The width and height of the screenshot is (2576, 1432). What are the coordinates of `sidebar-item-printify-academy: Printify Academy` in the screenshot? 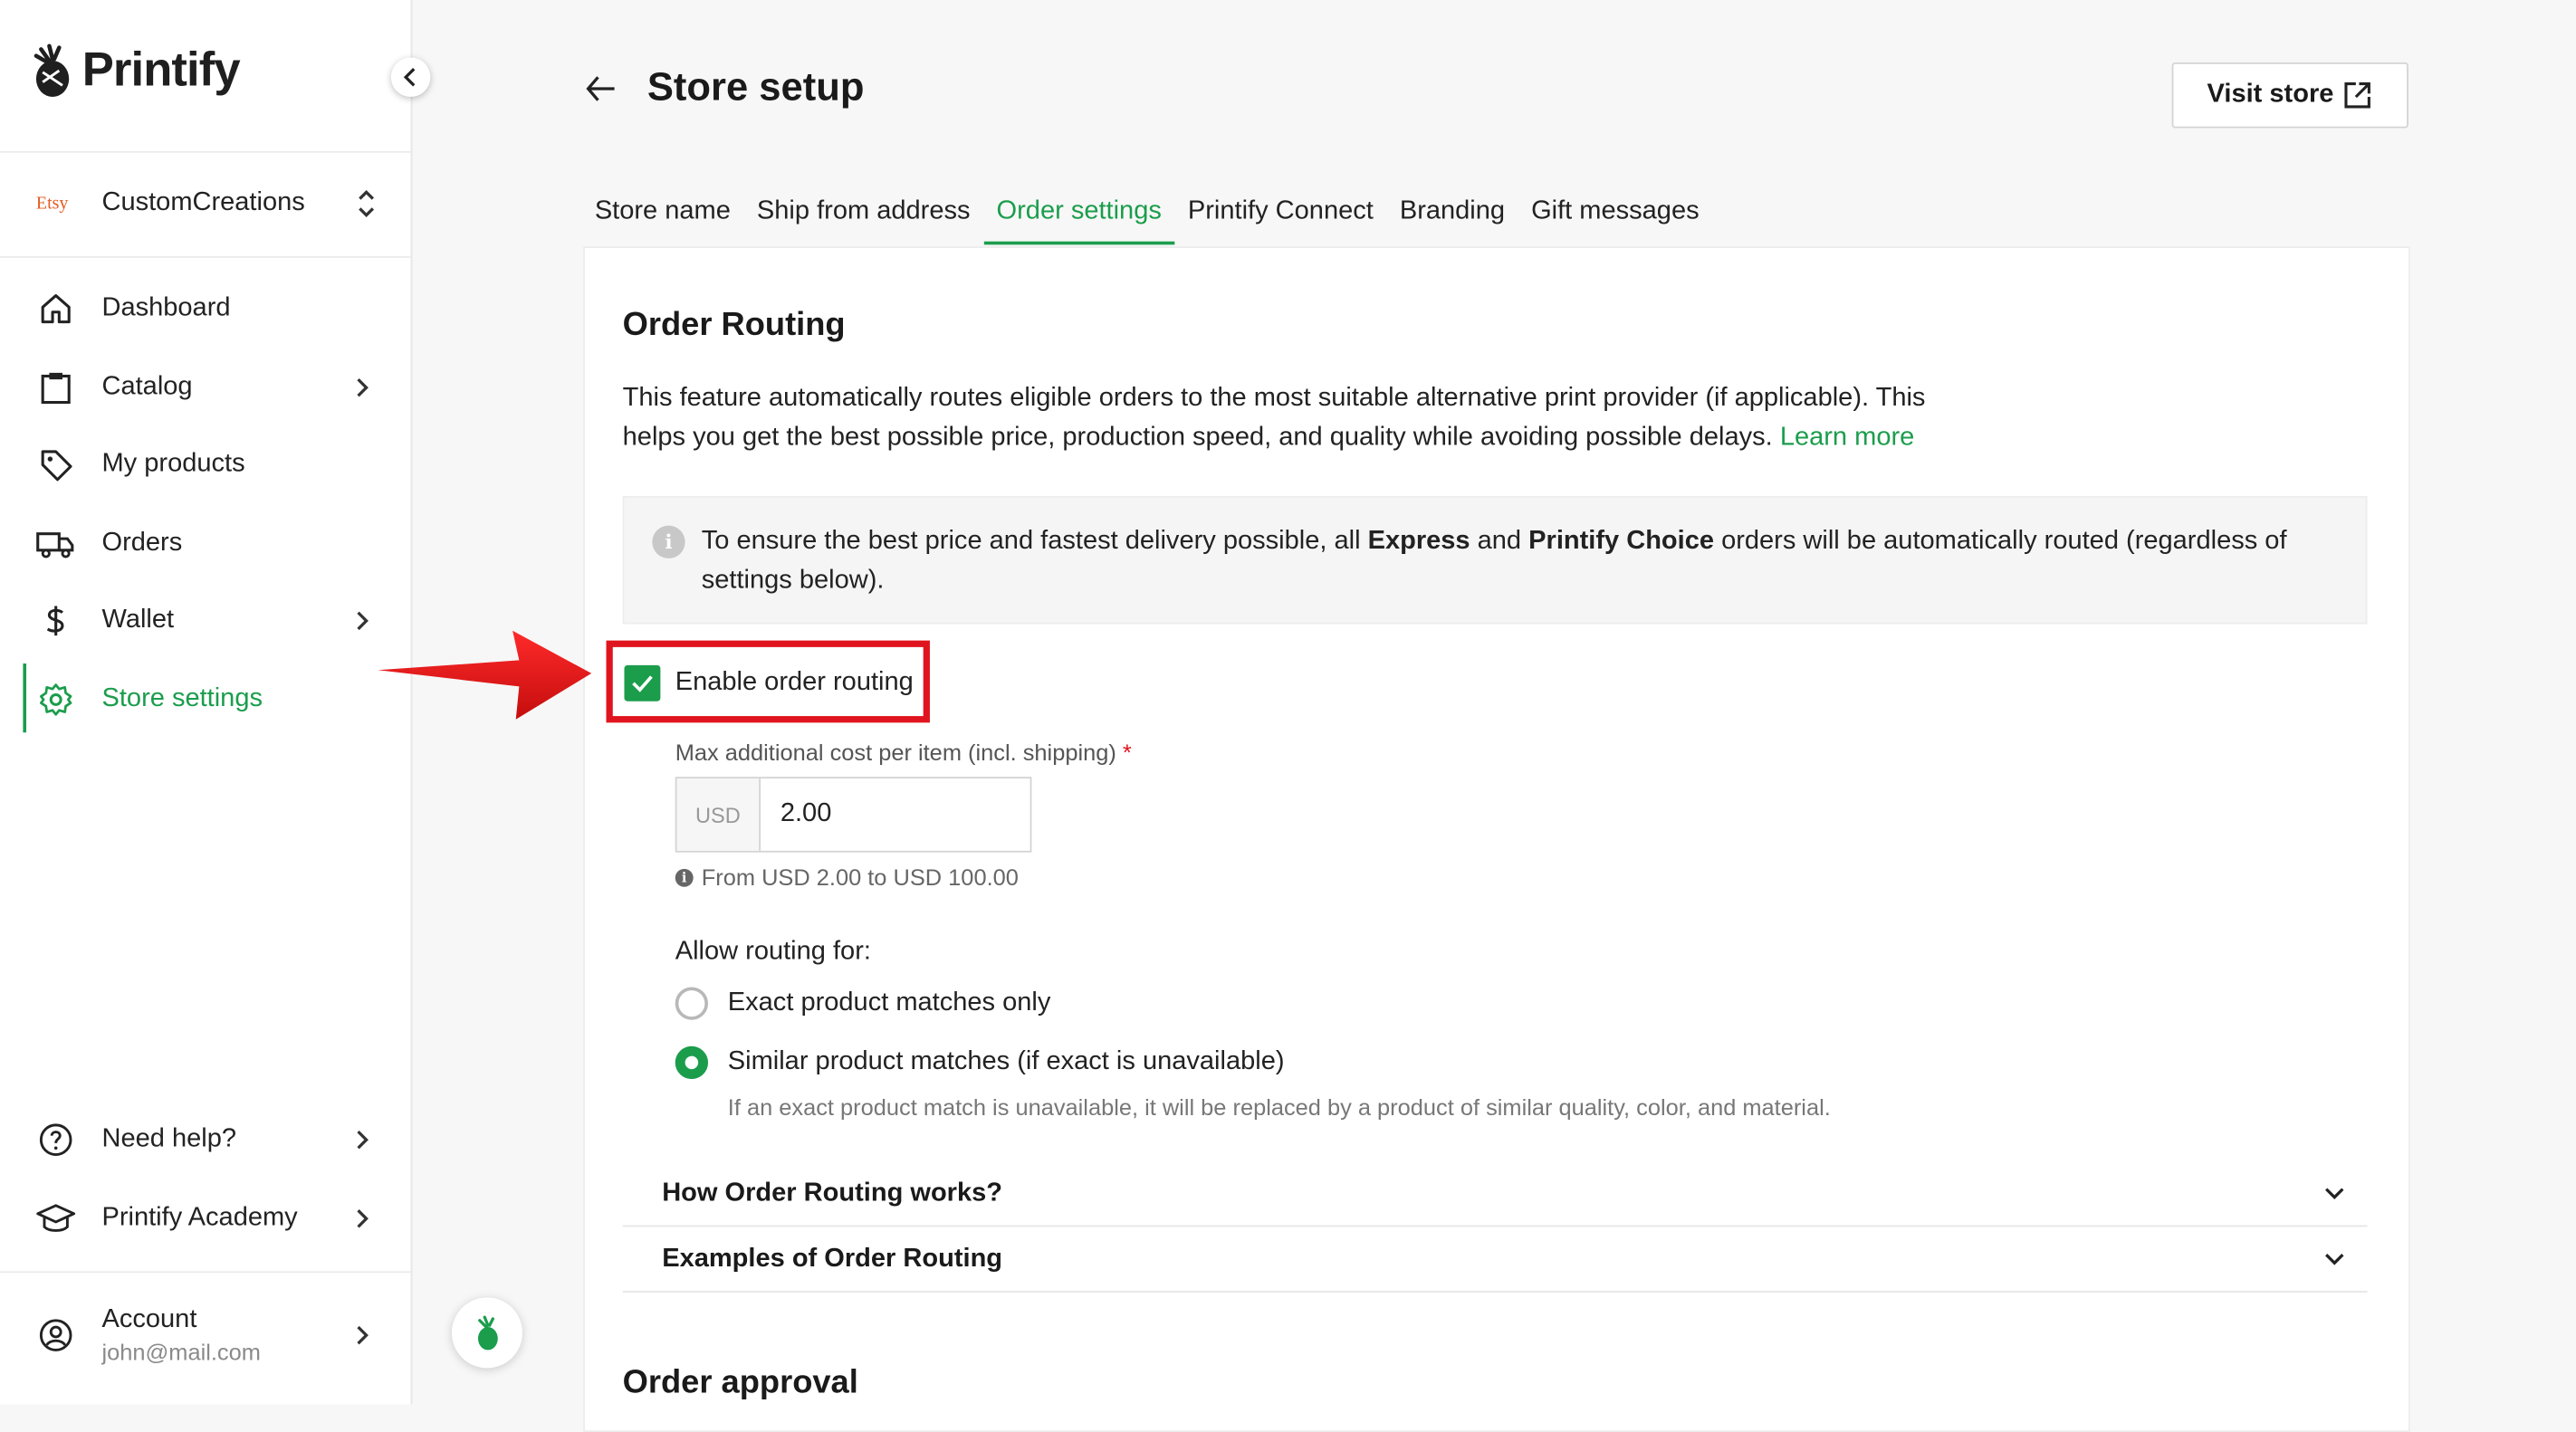 It's located at (204, 1218).